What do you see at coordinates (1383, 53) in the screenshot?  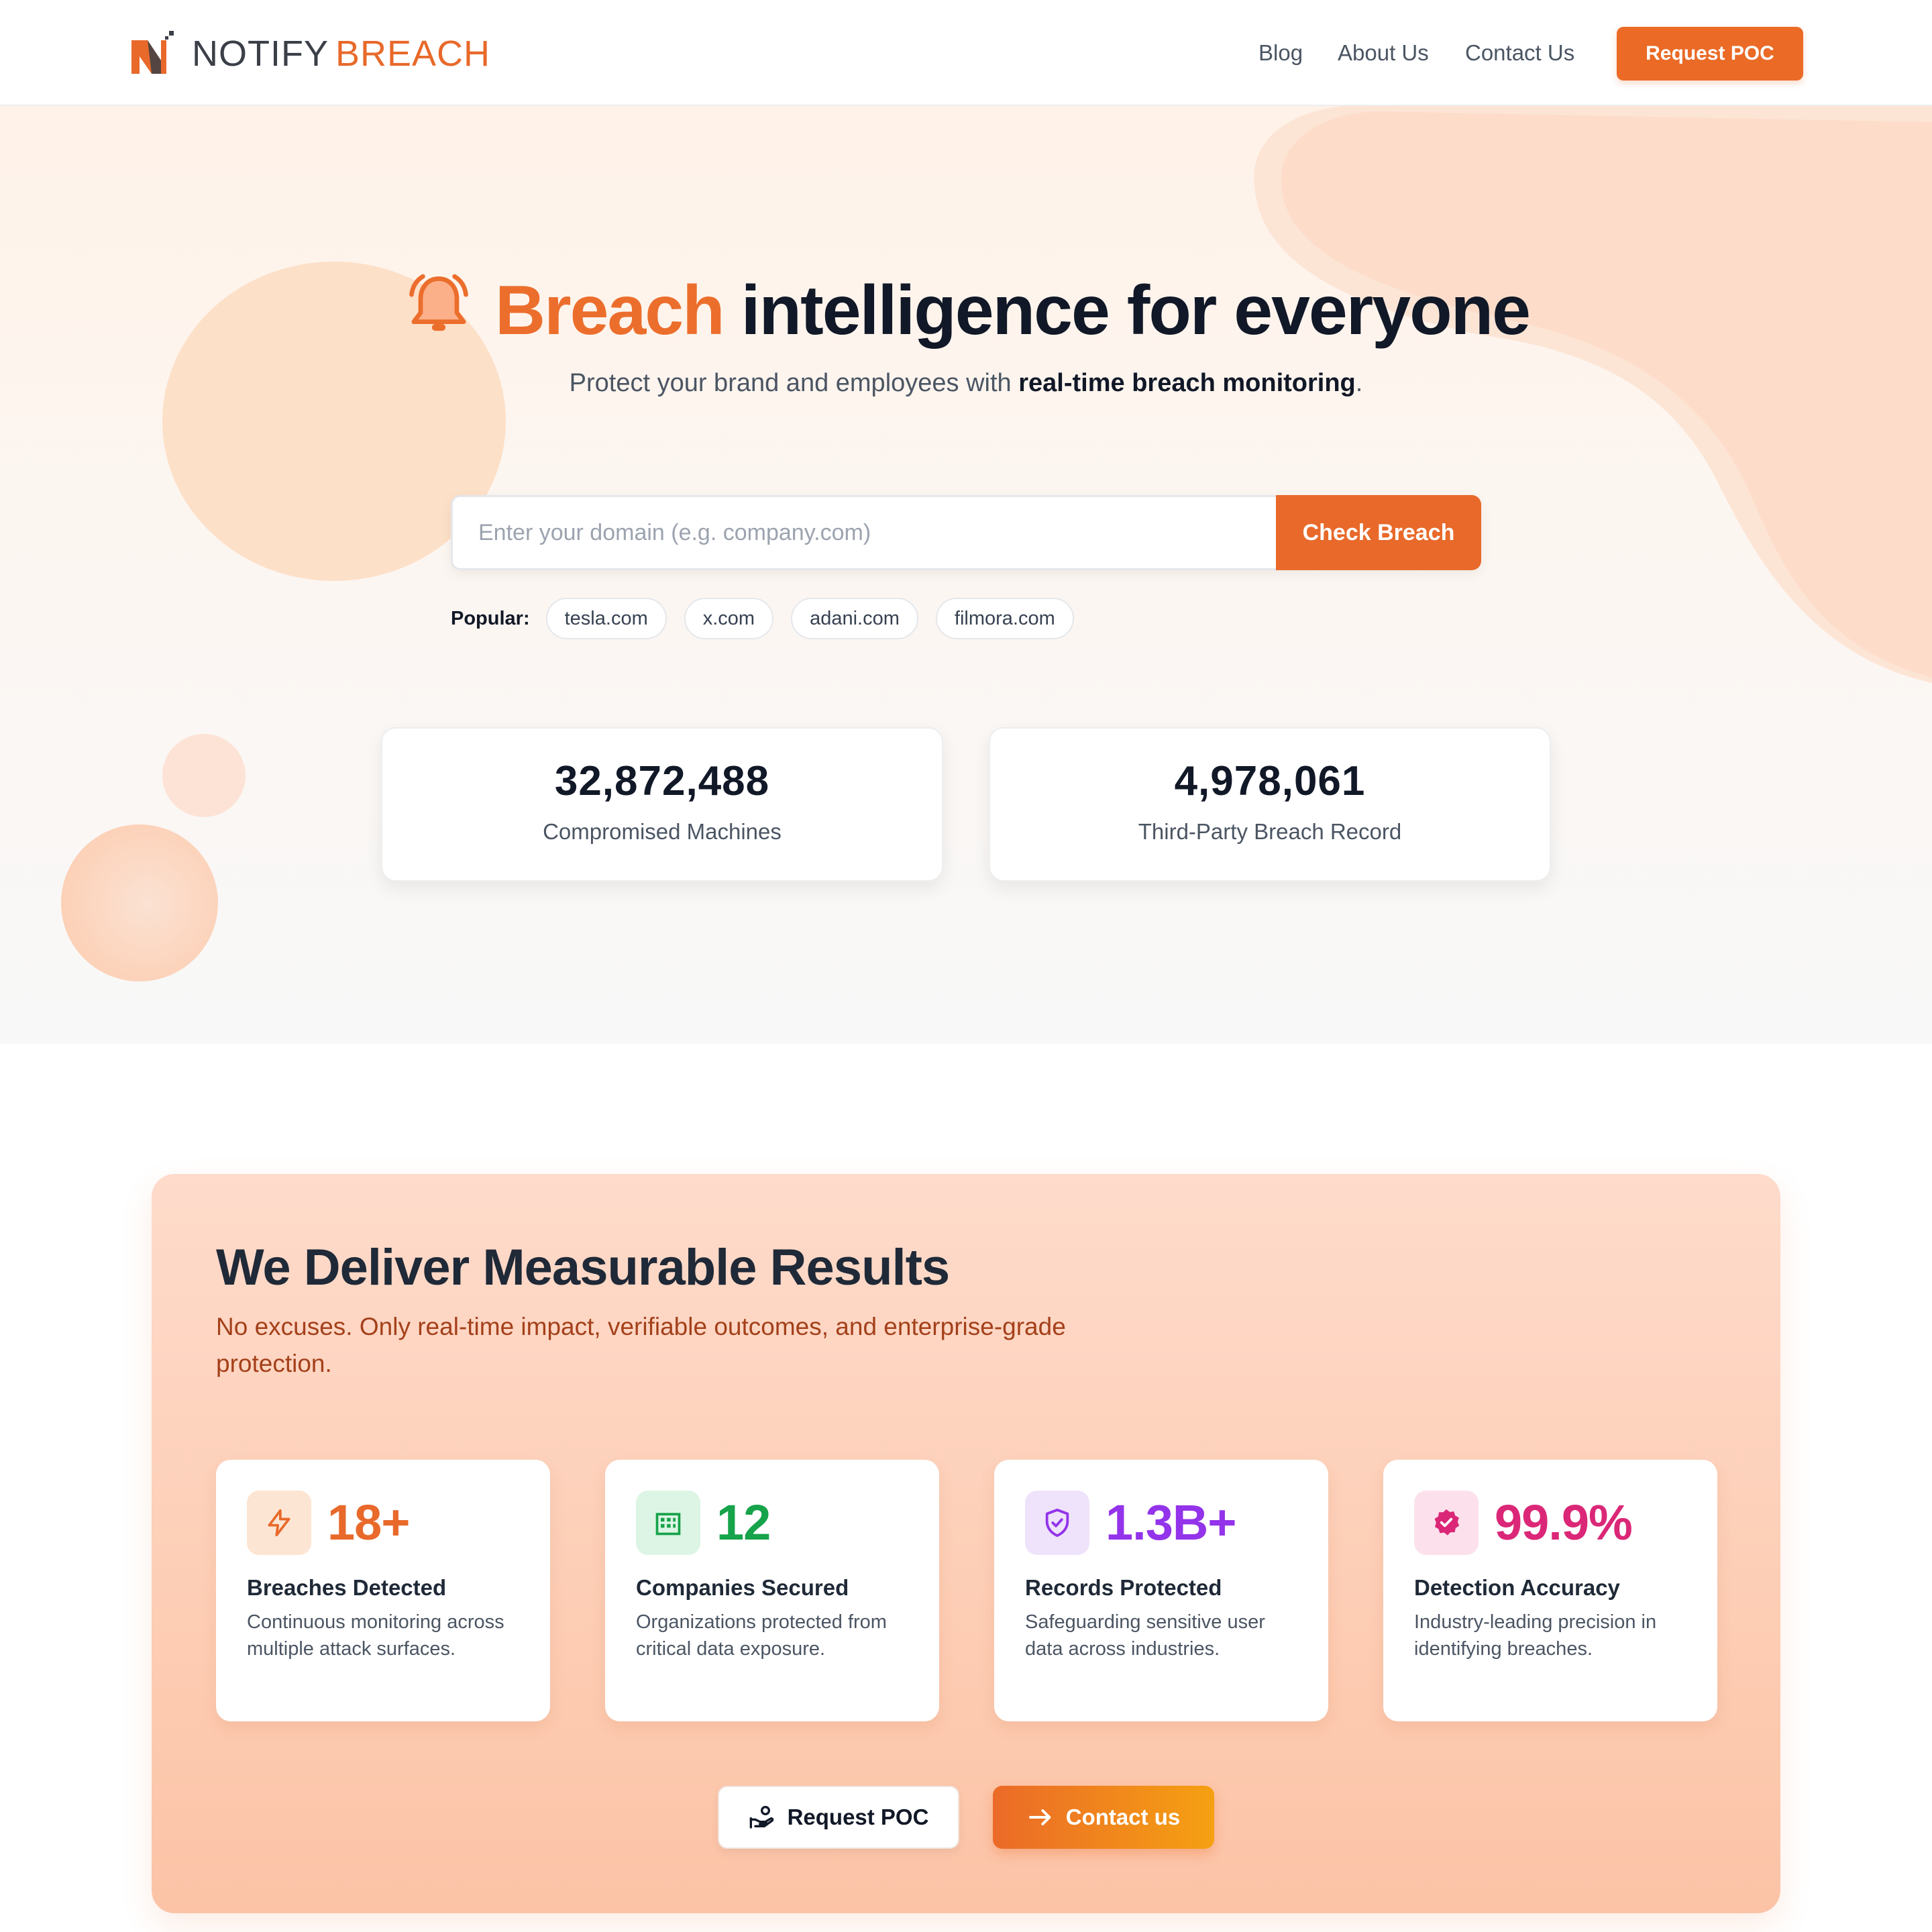 I see `nav-link-about-us: About Us` at bounding box center [1383, 53].